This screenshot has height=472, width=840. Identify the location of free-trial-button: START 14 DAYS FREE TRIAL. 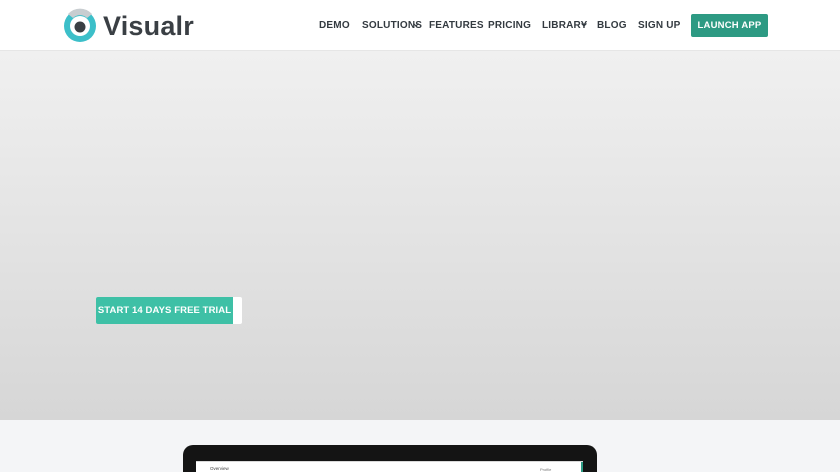
(164, 310).